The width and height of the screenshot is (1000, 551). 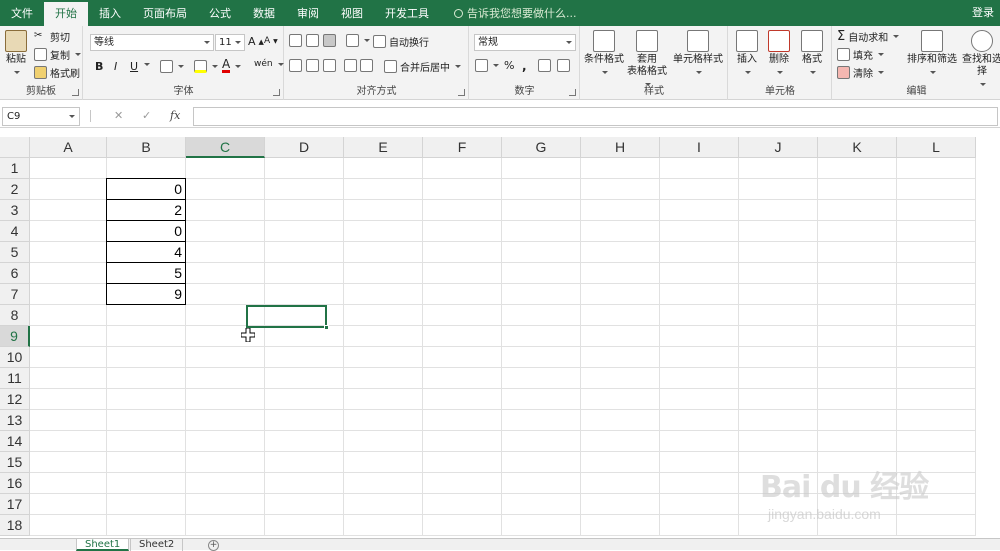 What do you see at coordinates (699, 252) in the screenshot?
I see `cell-i5` at bounding box center [699, 252].